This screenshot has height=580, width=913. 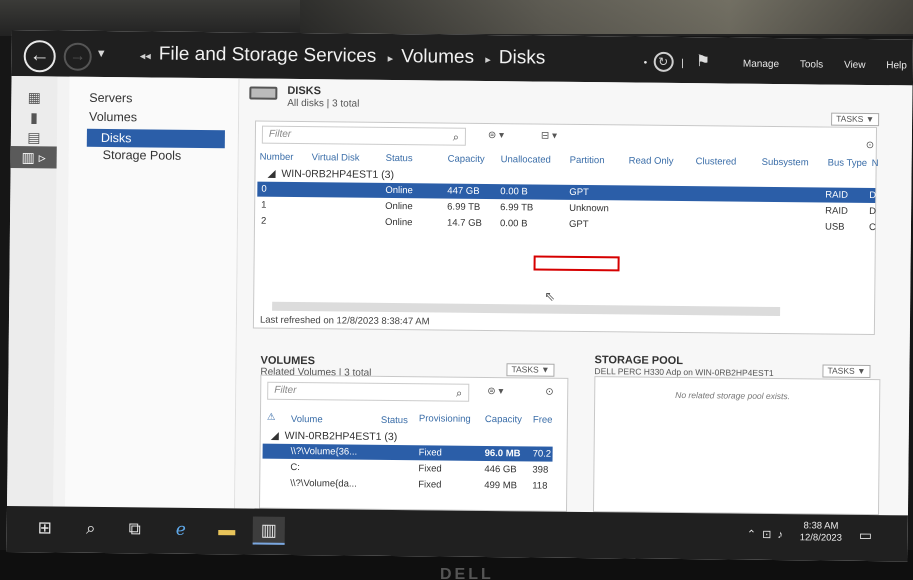 What do you see at coordinates (344, 321) in the screenshot?
I see `last-refreshed: Last refreshed on 12/8/2023 8:38:47 AM` at bounding box center [344, 321].